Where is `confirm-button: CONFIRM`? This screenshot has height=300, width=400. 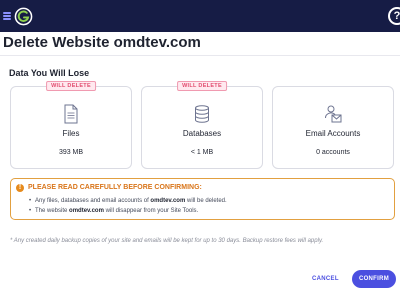
confirm-button: CONFIRM is located at coordinates (374, 279).